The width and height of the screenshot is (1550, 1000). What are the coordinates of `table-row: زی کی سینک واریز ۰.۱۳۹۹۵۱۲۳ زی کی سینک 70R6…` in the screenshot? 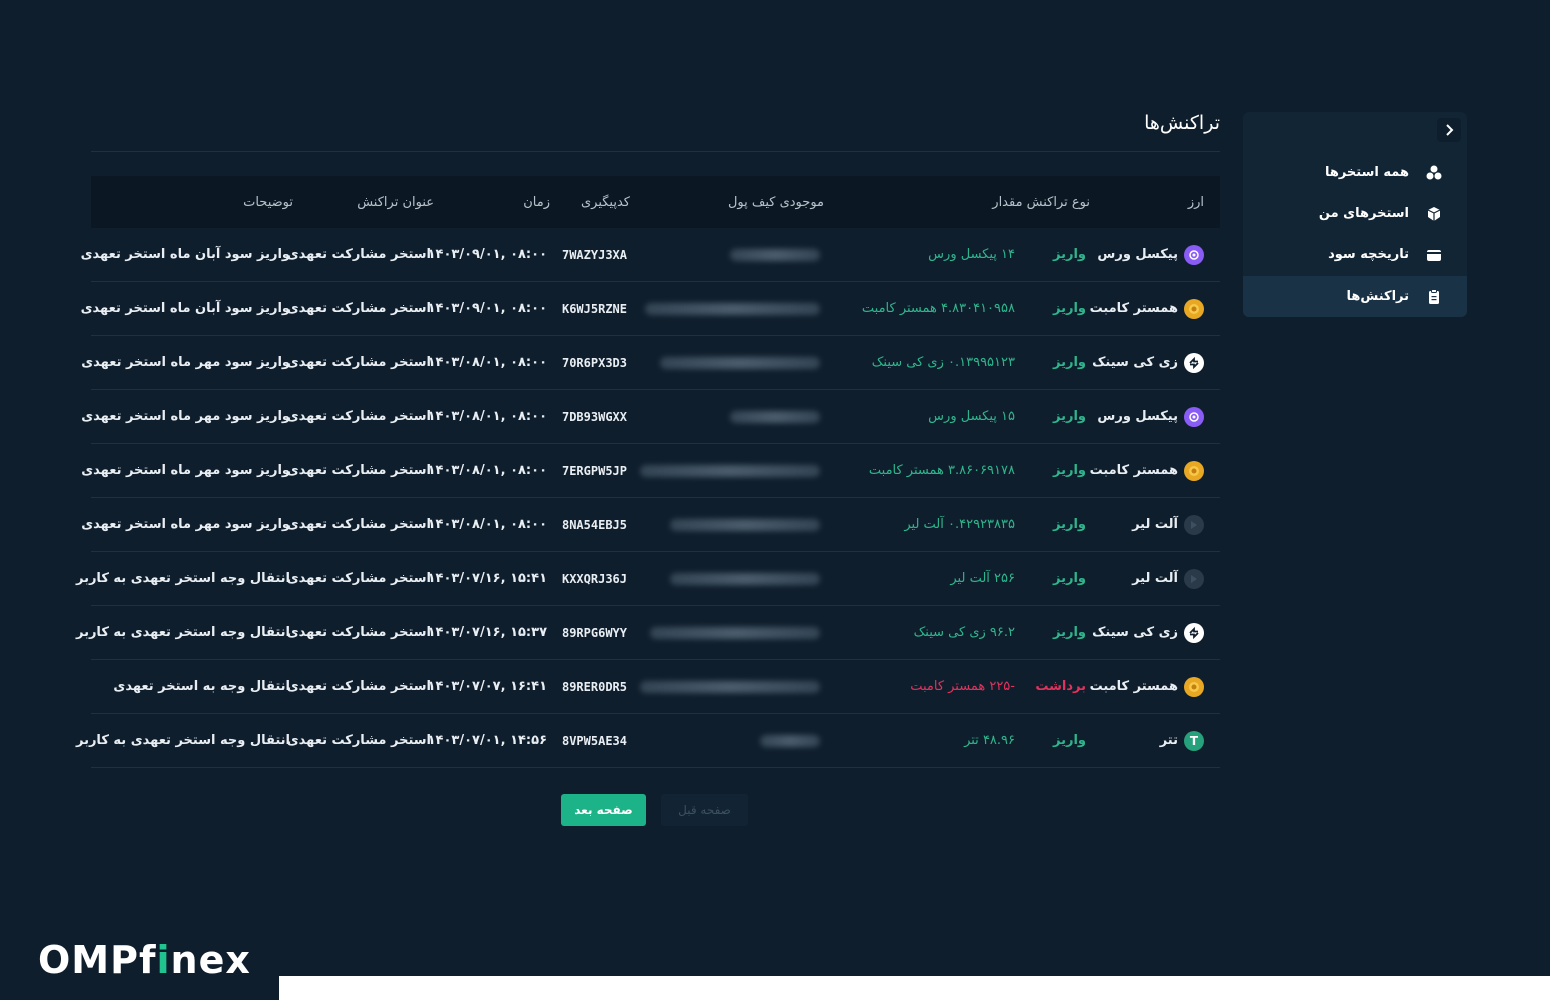 It's located at (650, 363).